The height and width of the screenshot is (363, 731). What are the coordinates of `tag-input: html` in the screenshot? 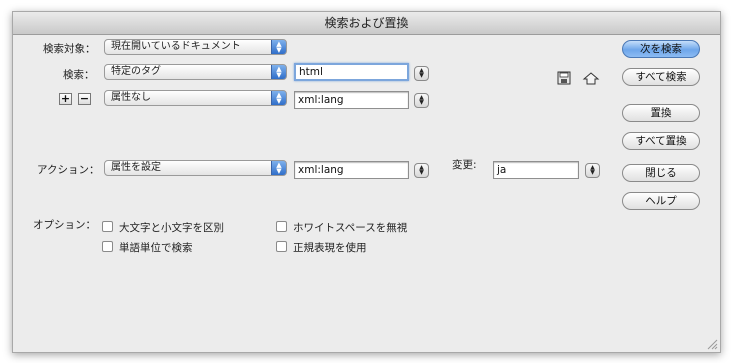 It's located at (351, 72).